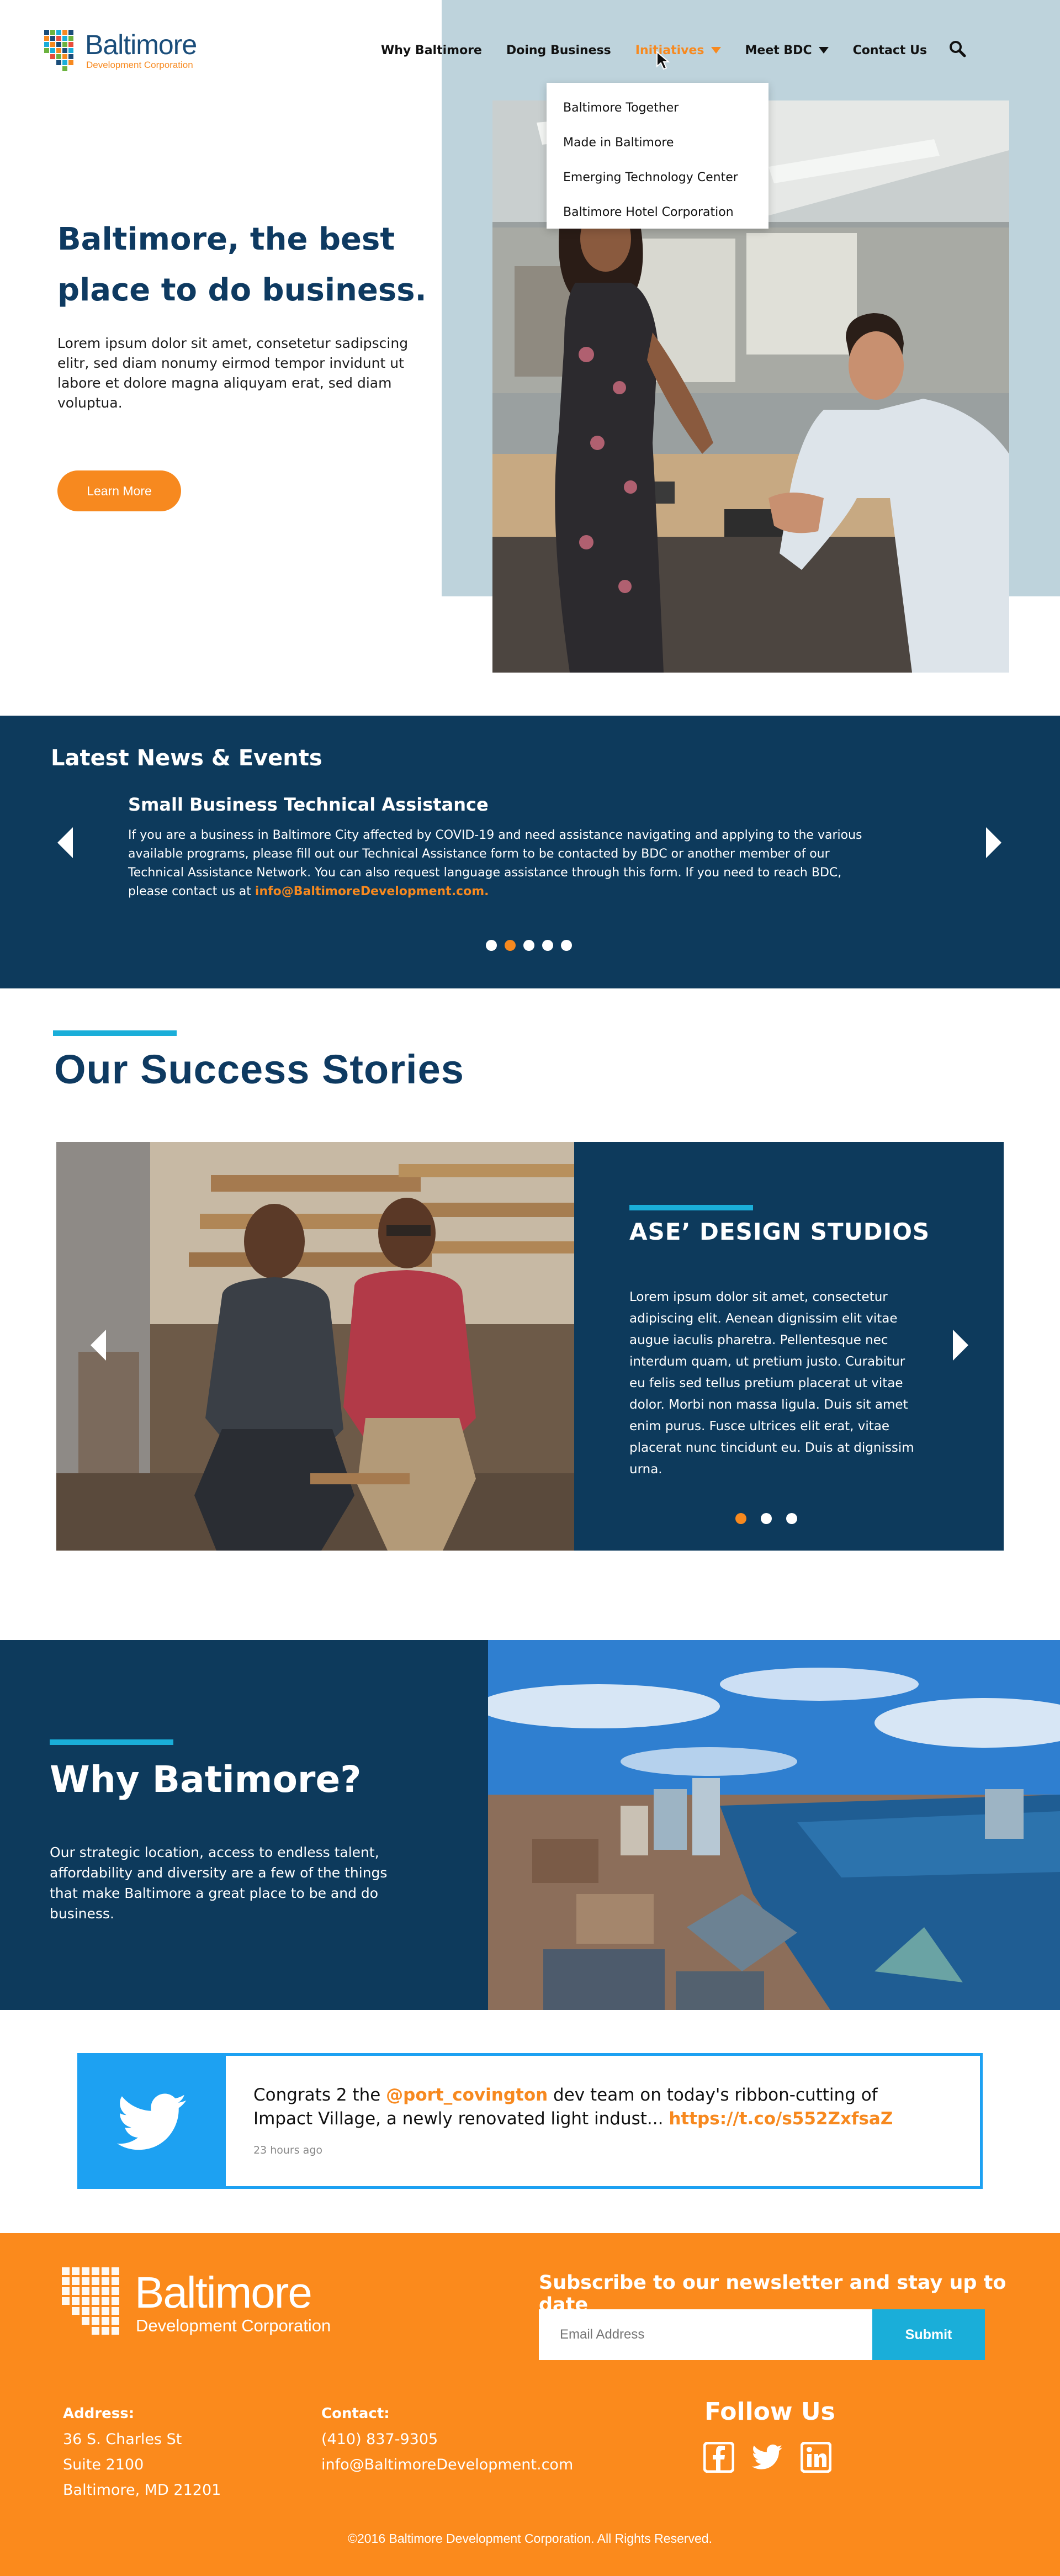 Image resolution: width=1060 pixels, height=2576 pixels. What do you see at coordinates (119, 490) in the screenshot?
I see `learn-more-button: Learn More` at bounding box center [119, 490].